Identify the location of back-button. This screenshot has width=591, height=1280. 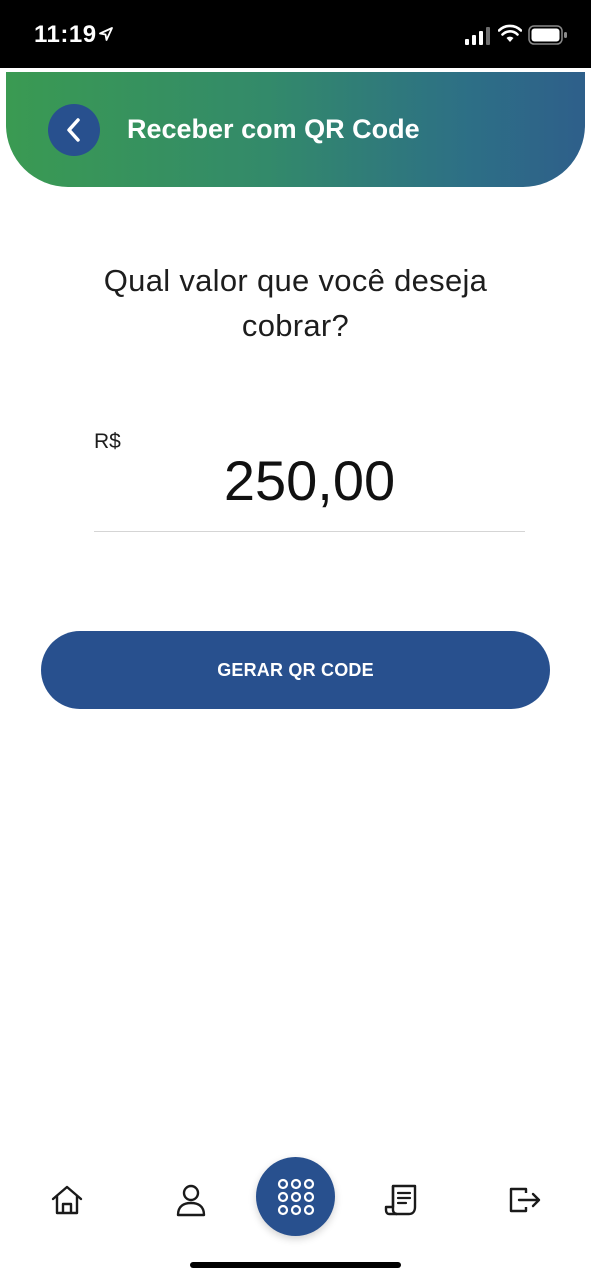
(74, 130).